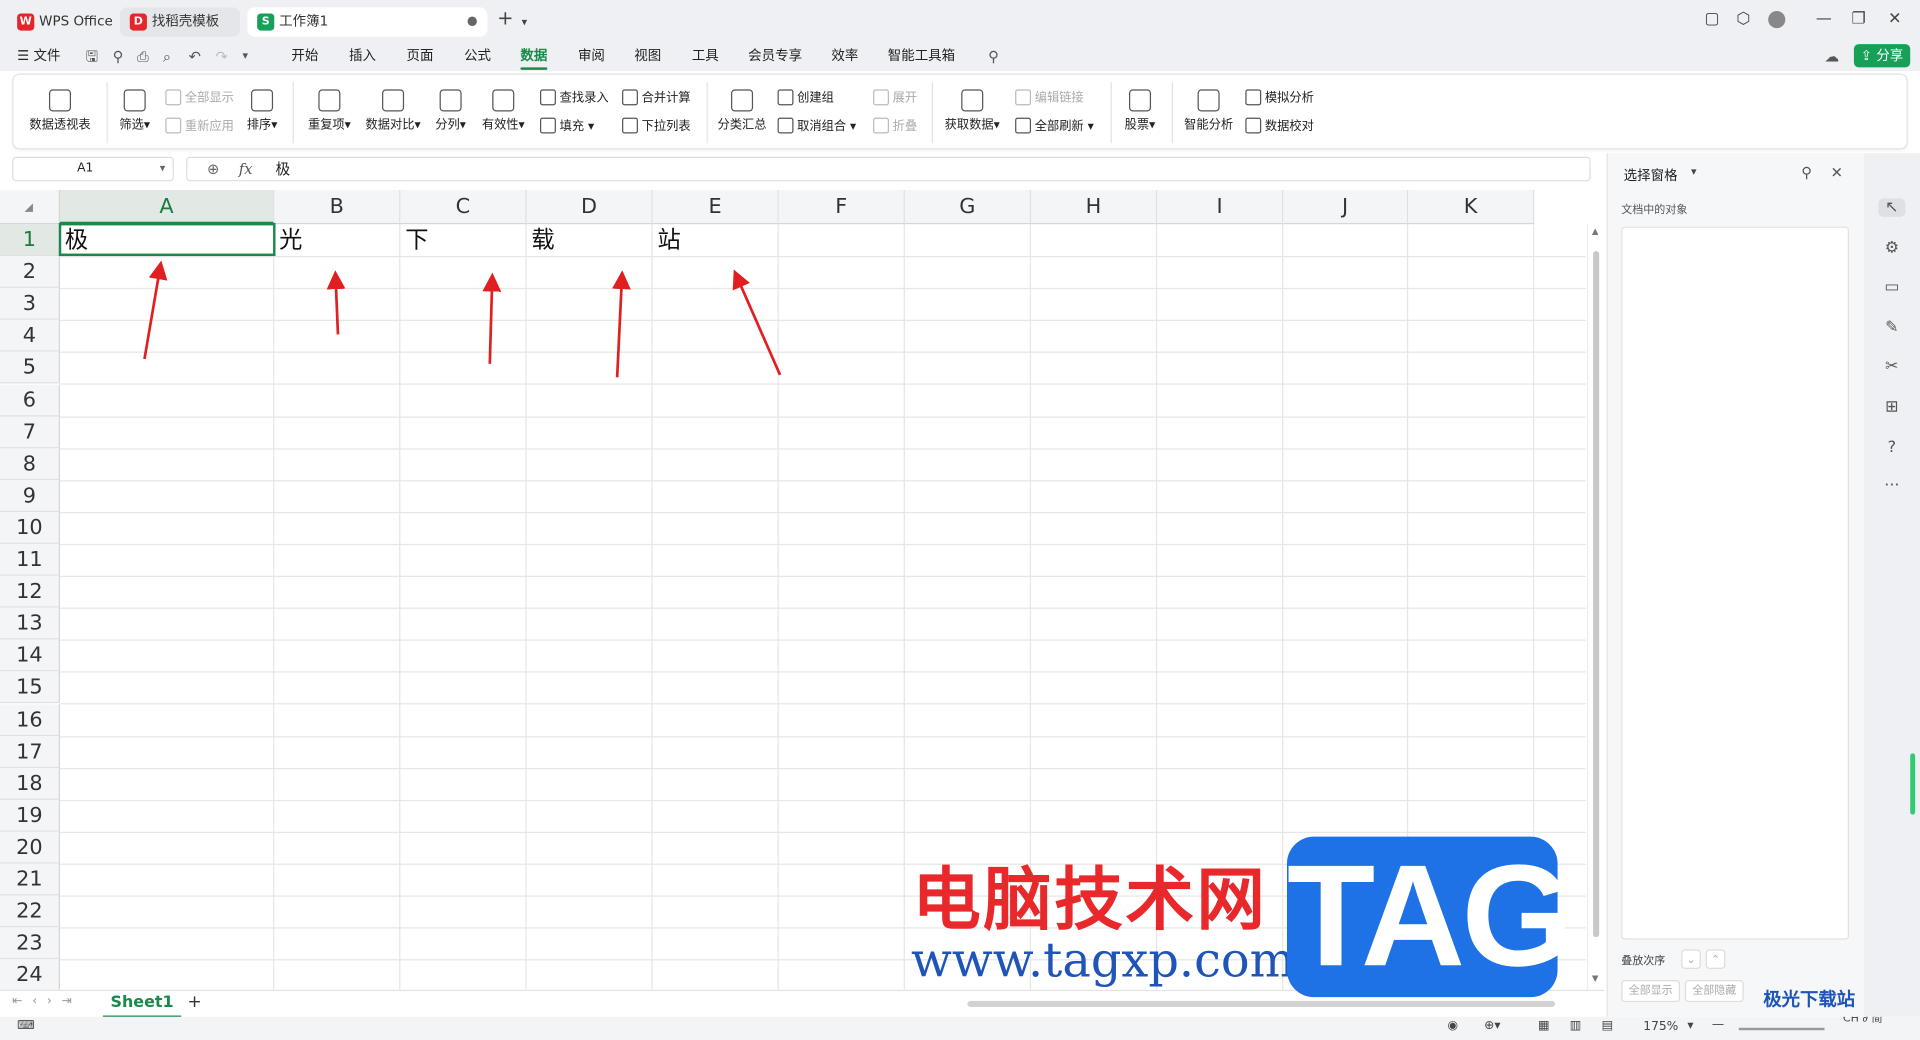 Image resolution: width=1920 pixels, height=1040 pixels. Describe the element at coordinates (1054, 126) in the screenshot. I see `refresh-all-button: 全部刷新 ▾` at that location.